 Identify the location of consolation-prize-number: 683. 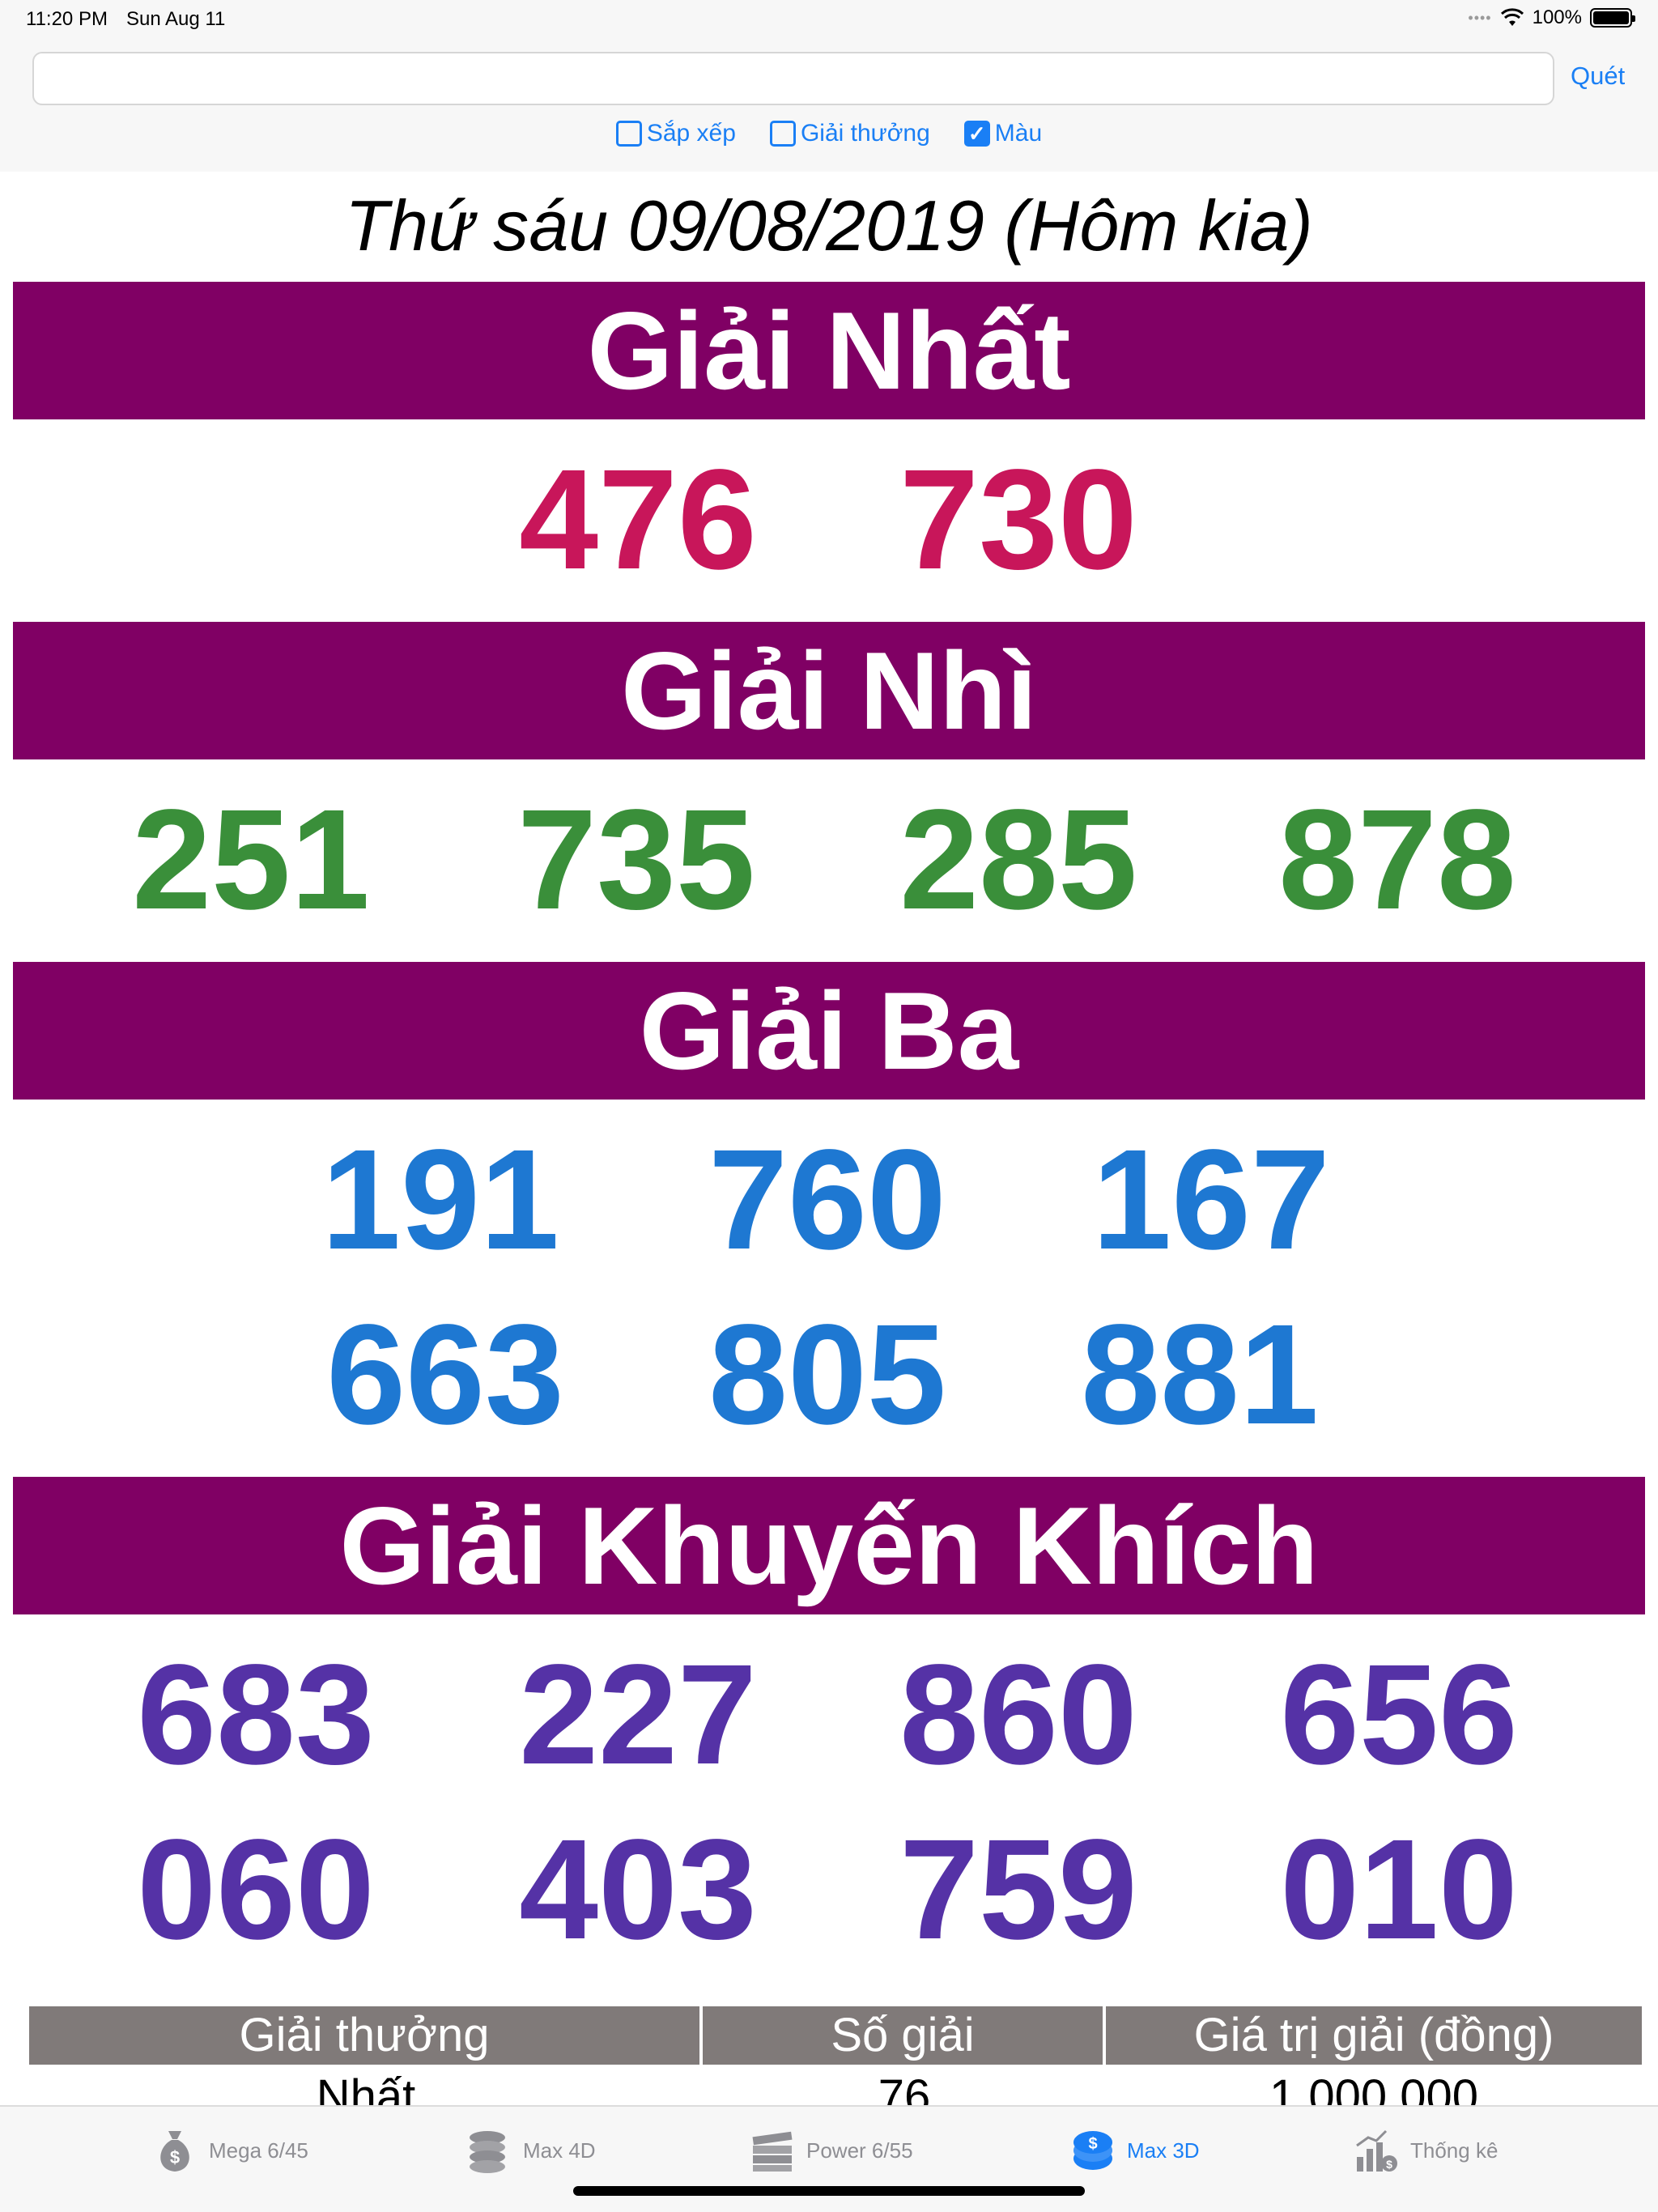
(256, 1715).